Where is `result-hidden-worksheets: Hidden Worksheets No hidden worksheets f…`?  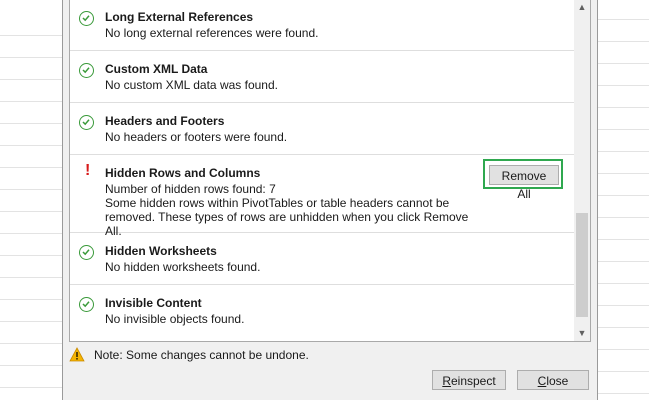 result-hidden-worksheets: Hidden Worksheets No hidden worksheets f… is located at coordinates (322, 259).